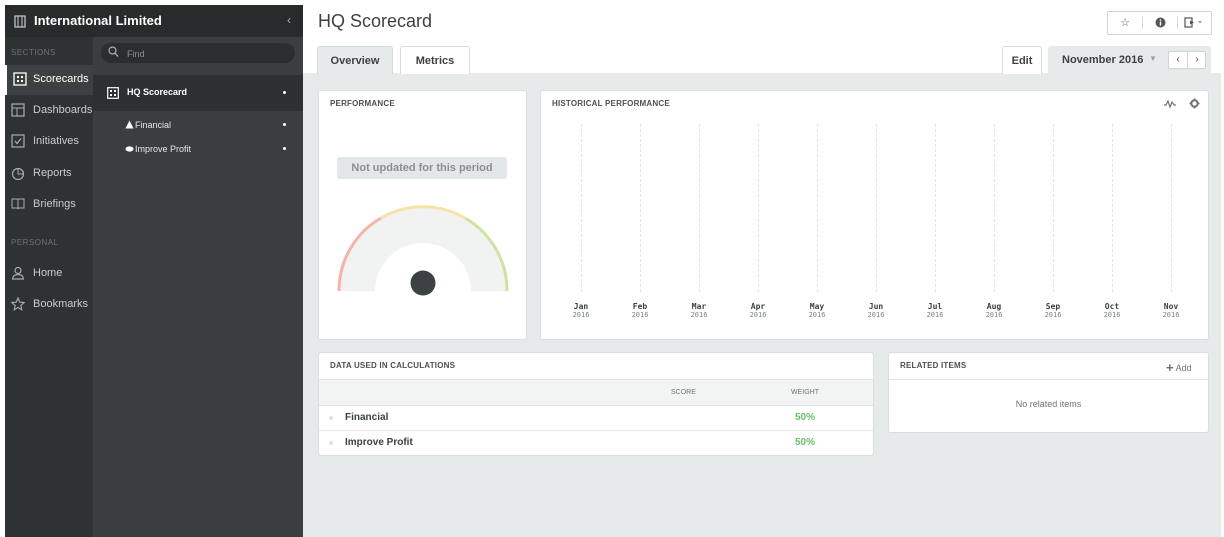  What do you see at coordinates (157, 92) in the screenshot?
I see `tree-root-label: HQ Scorecard` at bounding box center [157, 92].